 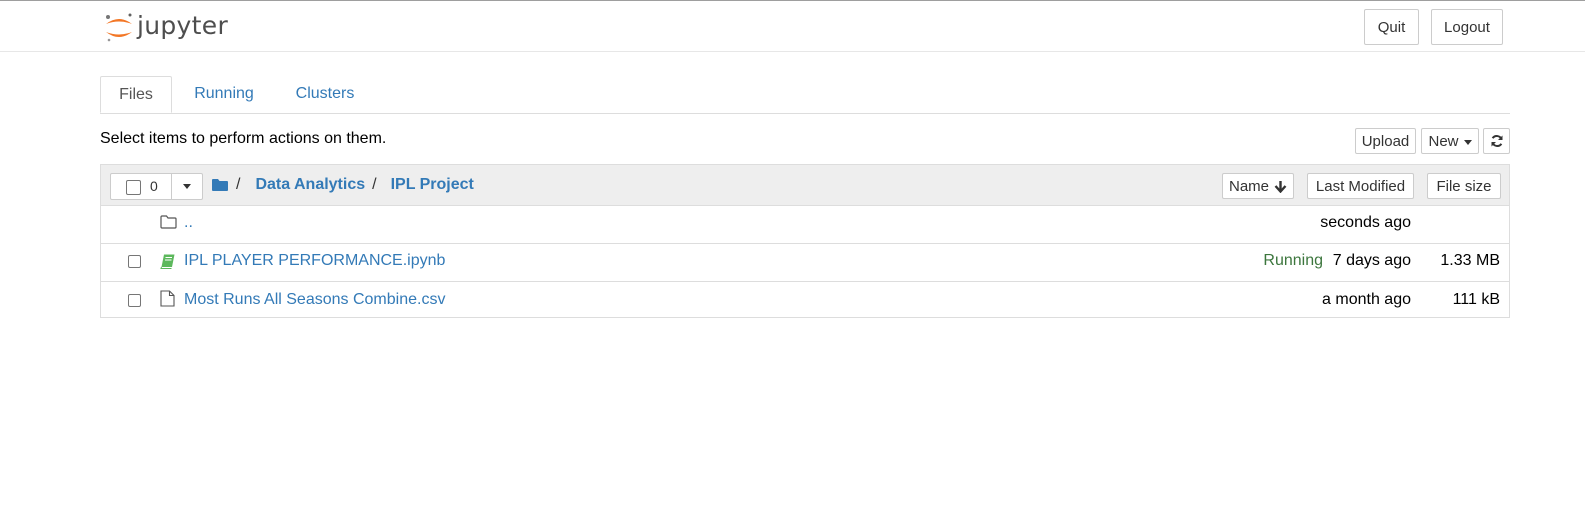 What do you see at coordinates (1248, 186) in the screenshot?
I see `sort-name-label: Name` at bounding box center [1248, 186].